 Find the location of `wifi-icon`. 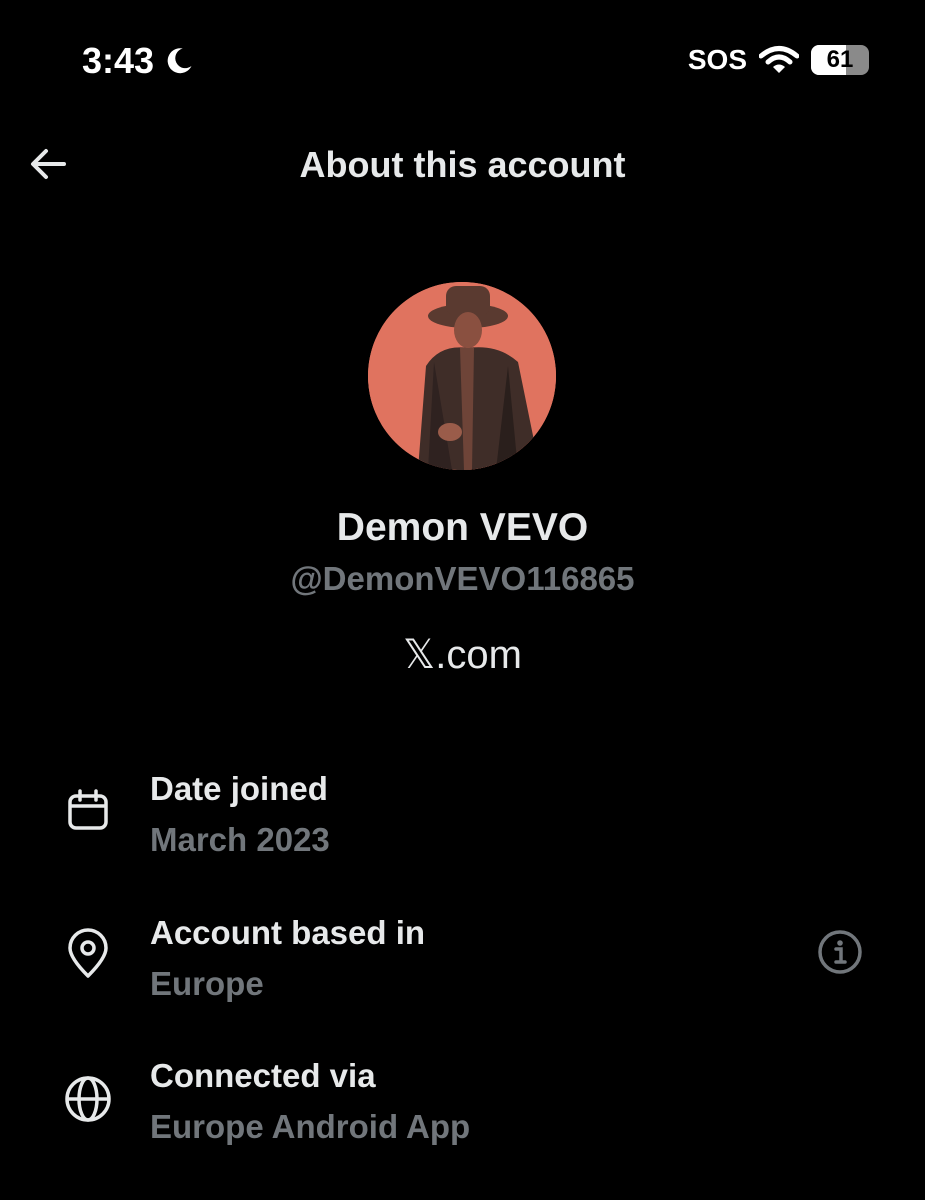

wifi-icon is located at coordinates (779, 59).